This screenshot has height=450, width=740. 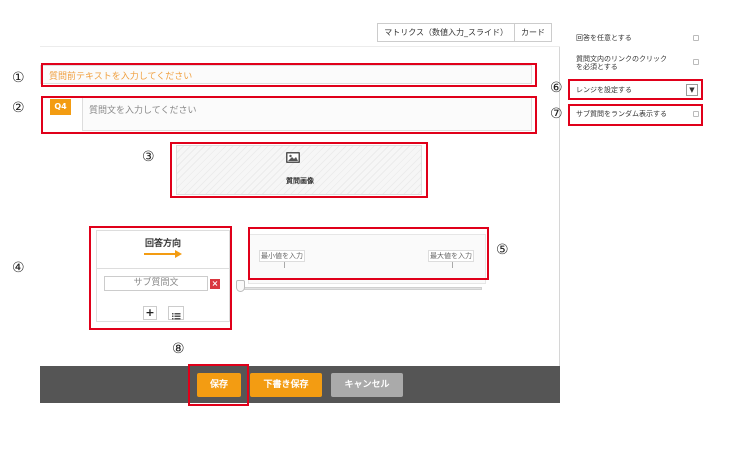 I want to click on slider-track, so click(x=360, y=288).